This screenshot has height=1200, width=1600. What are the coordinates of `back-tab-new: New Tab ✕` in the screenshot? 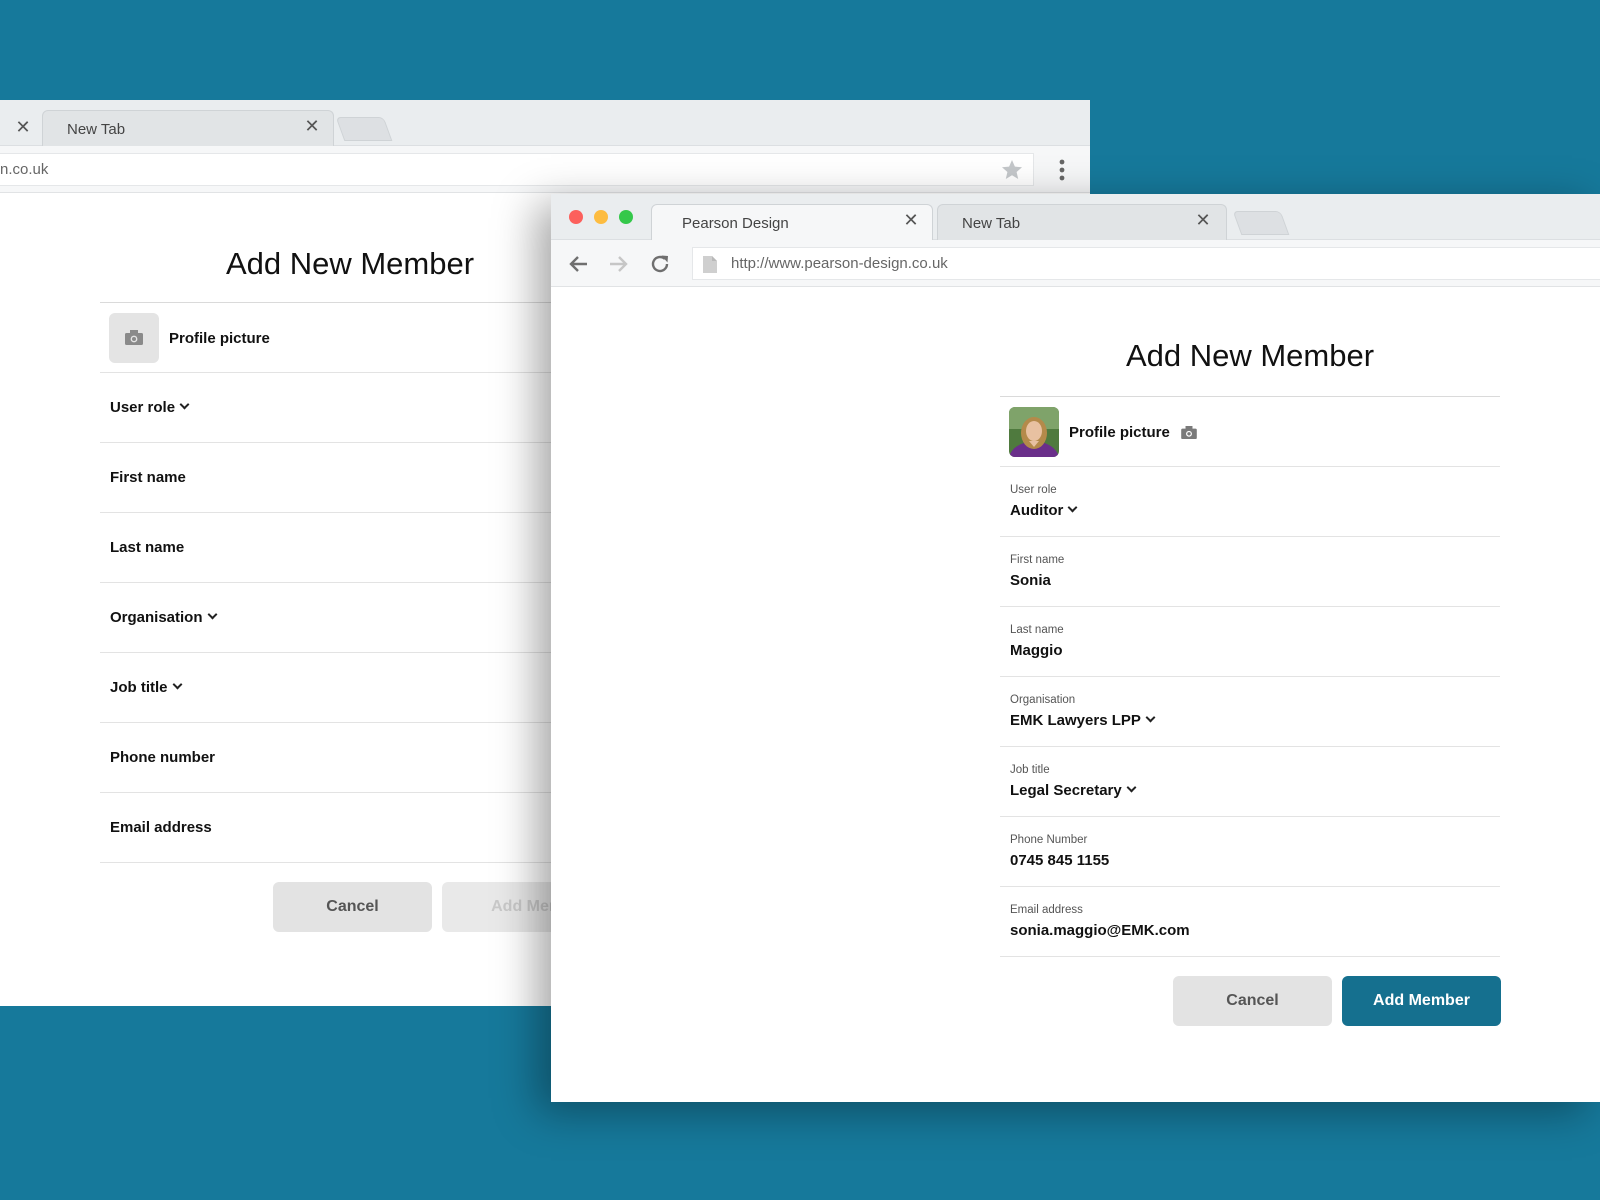 It's located at (188, 128).